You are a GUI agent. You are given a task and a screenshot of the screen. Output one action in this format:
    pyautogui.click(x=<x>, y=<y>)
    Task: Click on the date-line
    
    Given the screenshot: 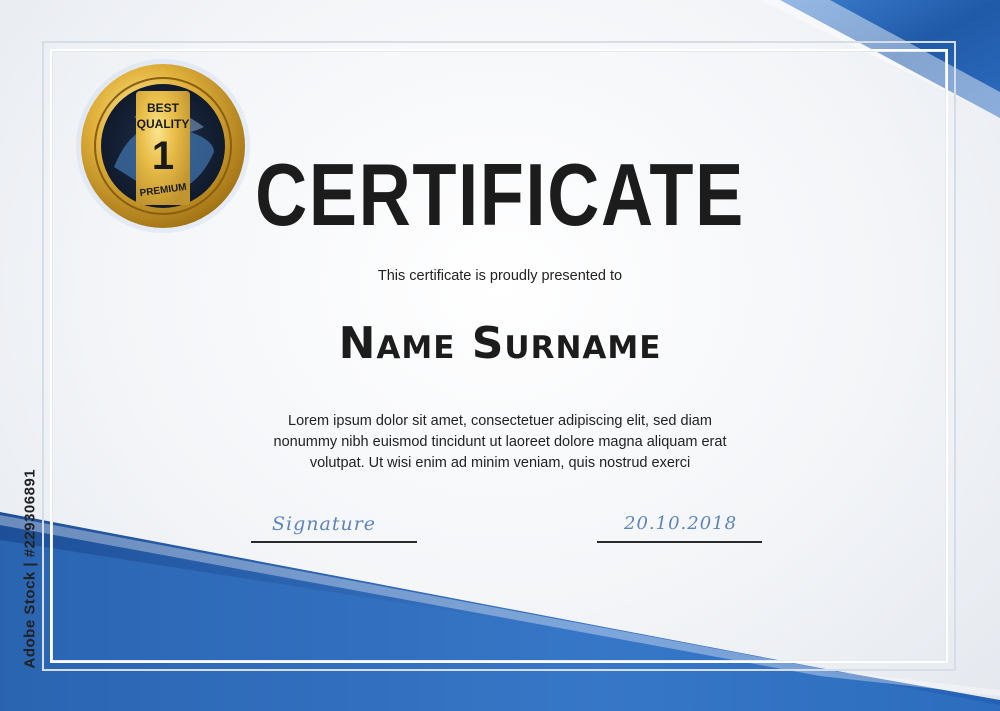 What is the action you would take?
    pyautogui.click(x=679, y=542)
    